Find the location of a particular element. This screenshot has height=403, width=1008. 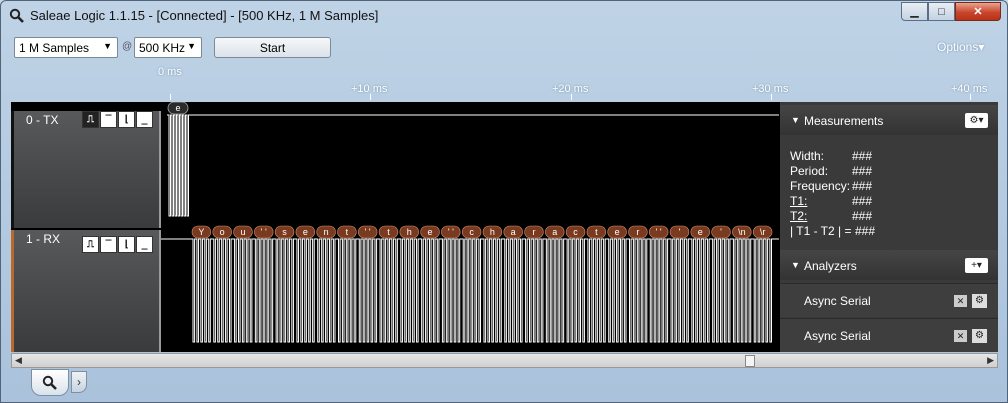

sample-rate-select: 500 KHz ▼ is located at coordinates (168, 47).